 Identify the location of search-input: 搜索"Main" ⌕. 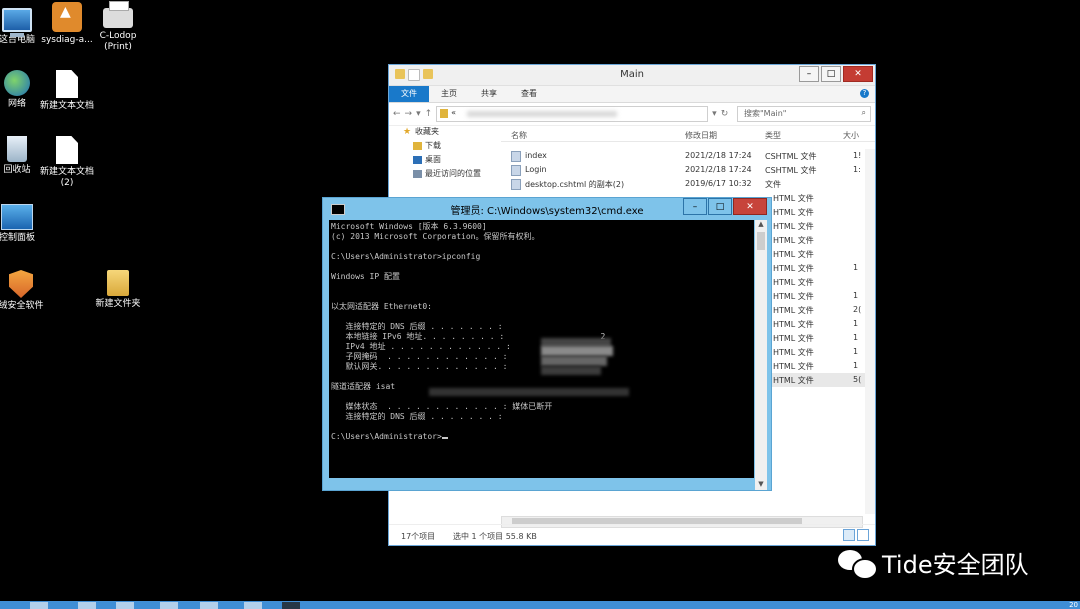
(804, 114).